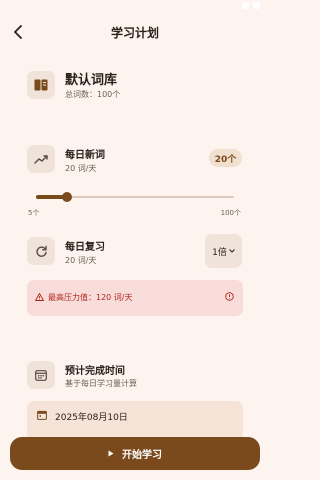  What do you see at coordinates (229, 296) in the screenshot?
I see `info-icon` at bounding box center [229, 296].